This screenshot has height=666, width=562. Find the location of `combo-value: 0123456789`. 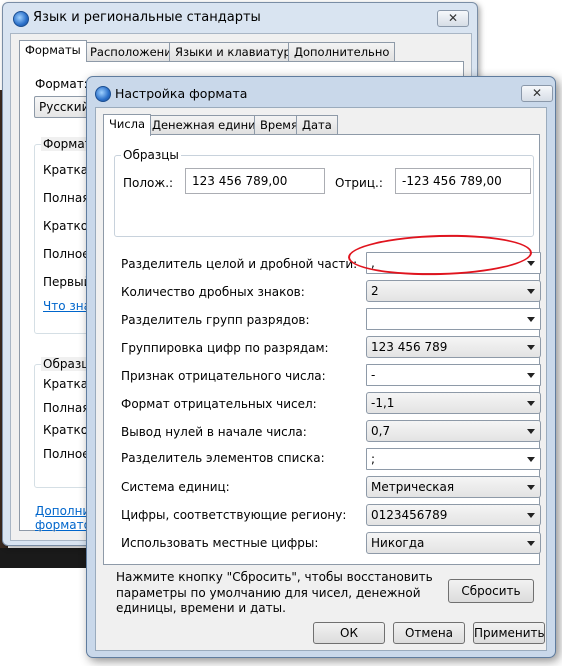

combo-value: 0123456789 is located at coordinates (409, 515).